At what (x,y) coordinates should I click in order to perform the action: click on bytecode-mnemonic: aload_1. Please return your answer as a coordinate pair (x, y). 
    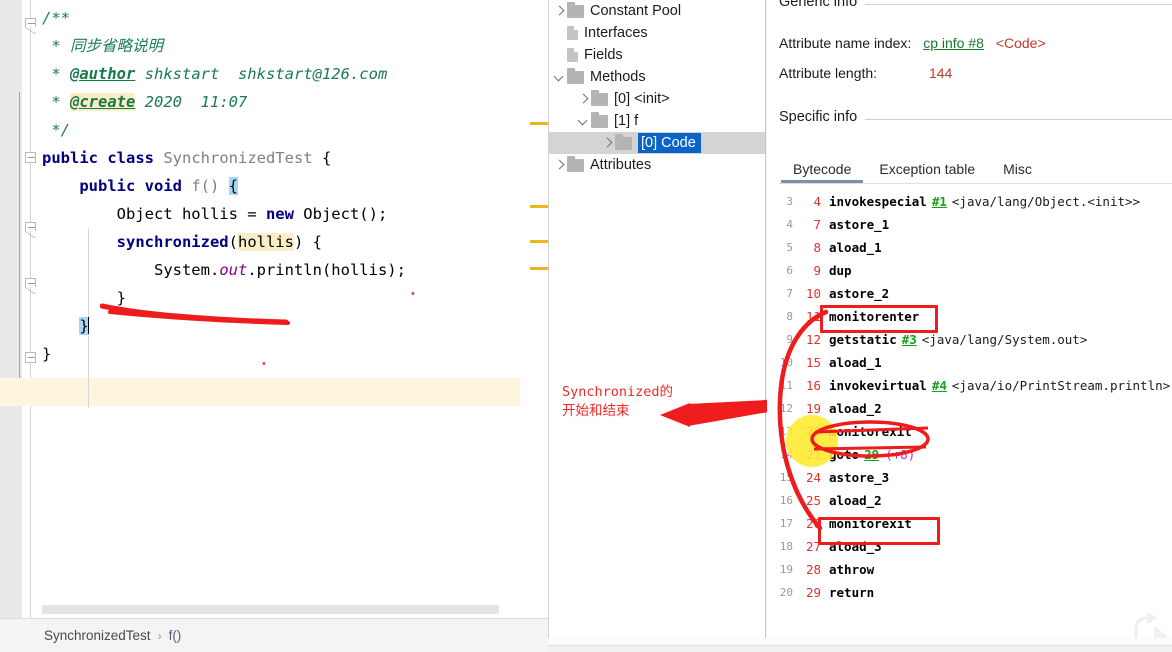
    Looking at the image, I should click on (855, 362).